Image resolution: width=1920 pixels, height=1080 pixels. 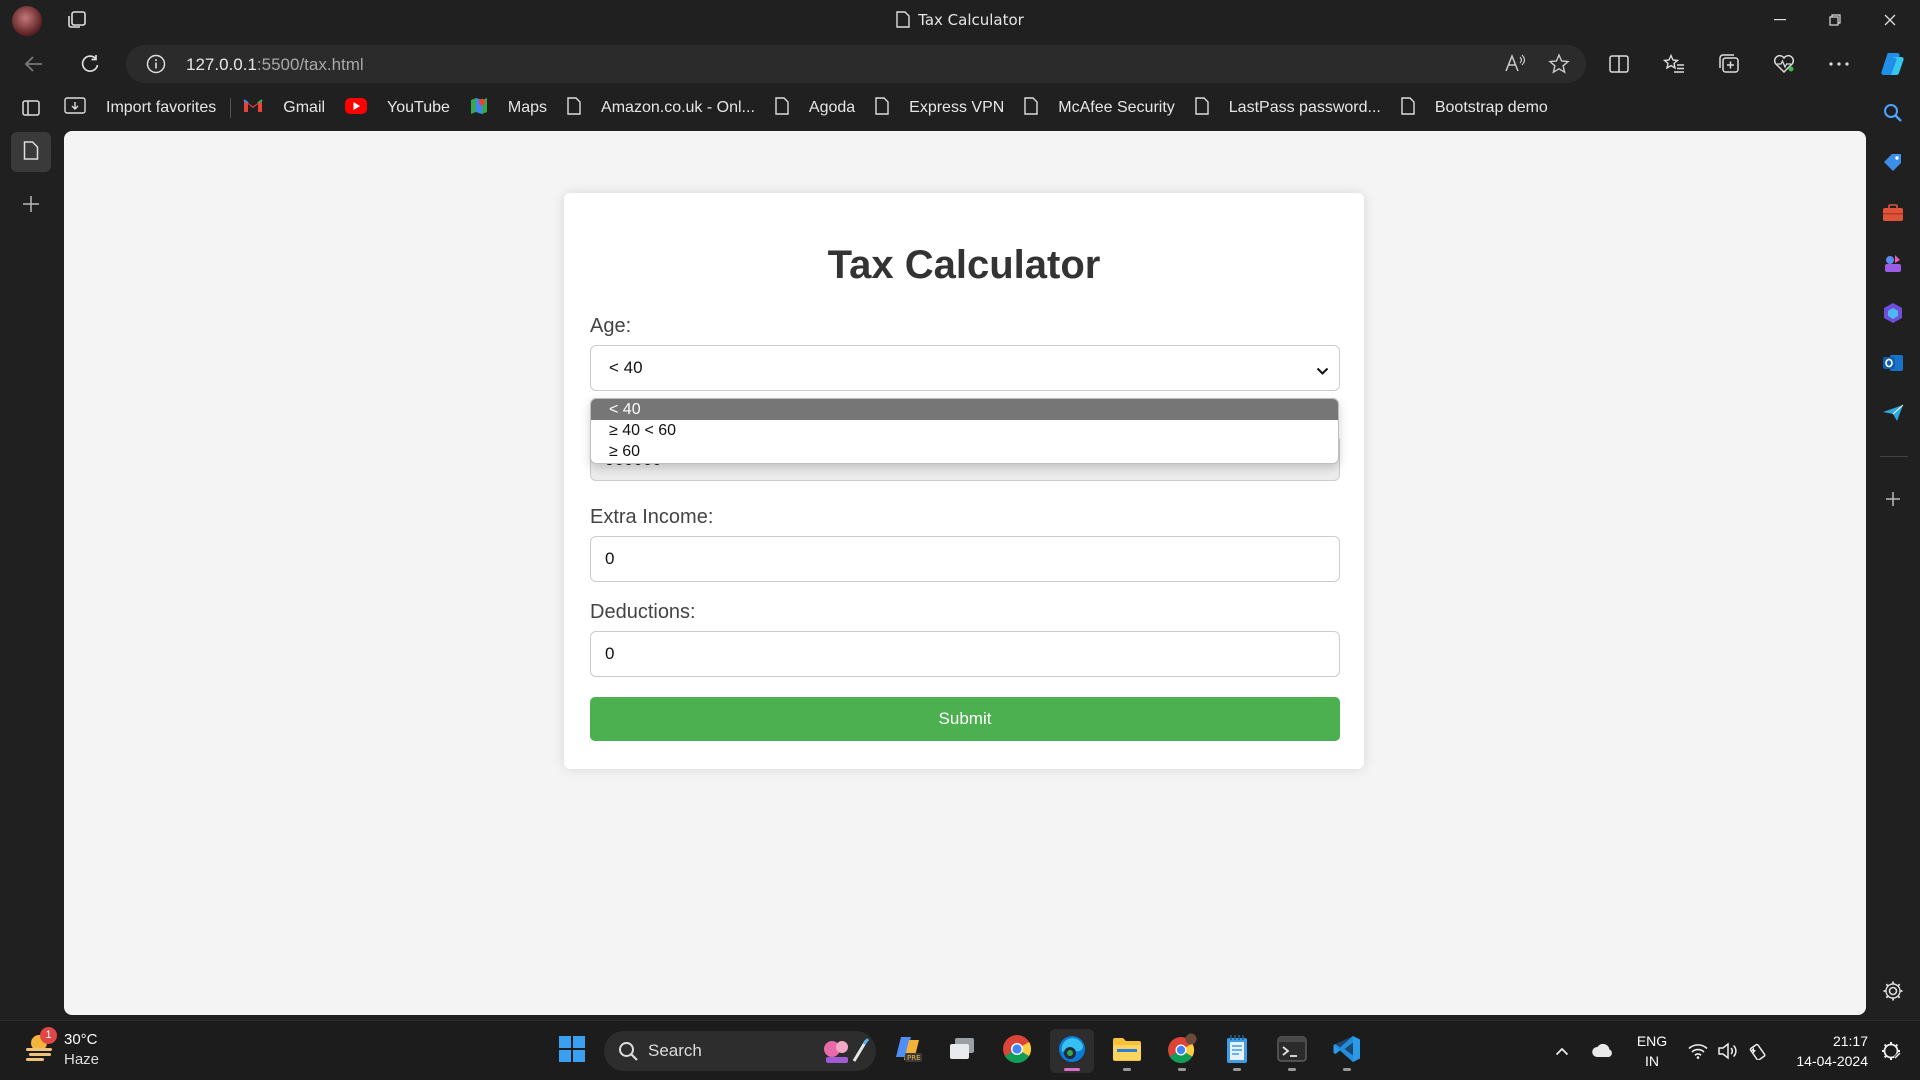 What do you see at coordinates (1072, 1069) in the screenshot?
I see `active-indicator` at bounding box center [1072, 1069].